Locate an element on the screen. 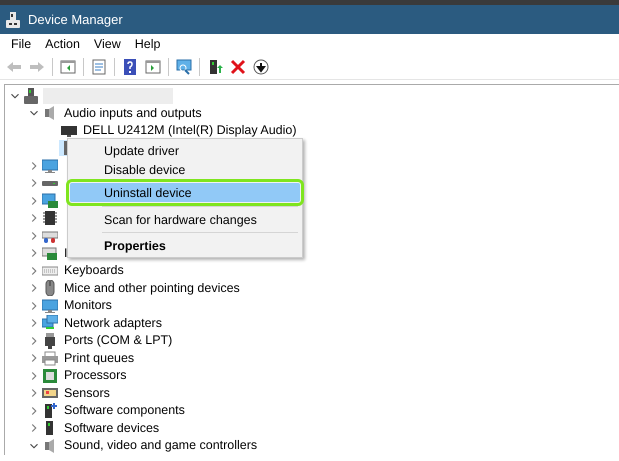  run-panel-icon is located at coordinates (153, 67).